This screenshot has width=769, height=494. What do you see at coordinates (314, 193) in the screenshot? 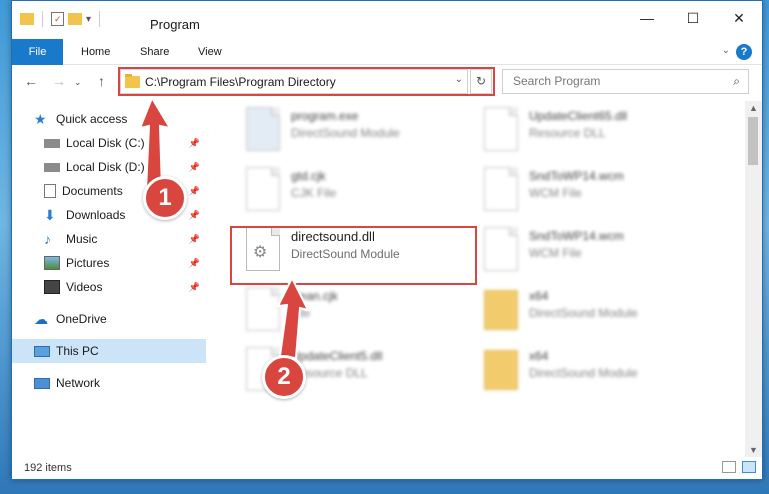
I see `file-type: CJK File` at bounding box center [314, 193].